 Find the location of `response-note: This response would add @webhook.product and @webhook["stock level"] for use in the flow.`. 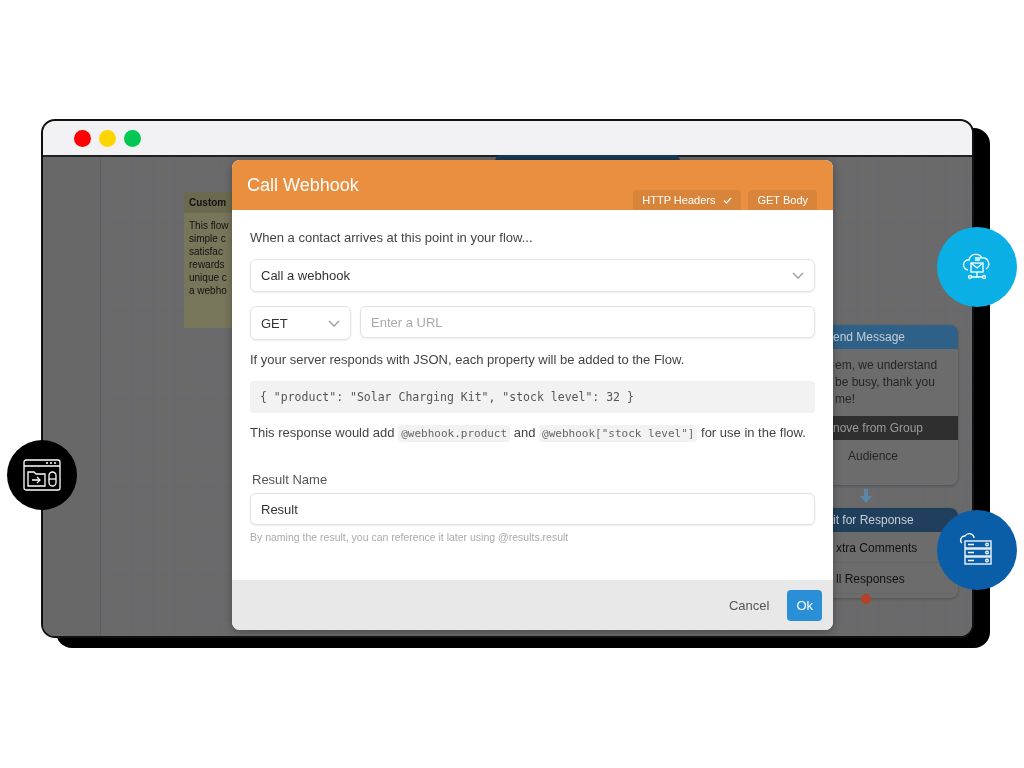

response-note: This response would add @webhook.product and @webhook["stock level"] for use in the flow. is located at coordinates (528, 433).